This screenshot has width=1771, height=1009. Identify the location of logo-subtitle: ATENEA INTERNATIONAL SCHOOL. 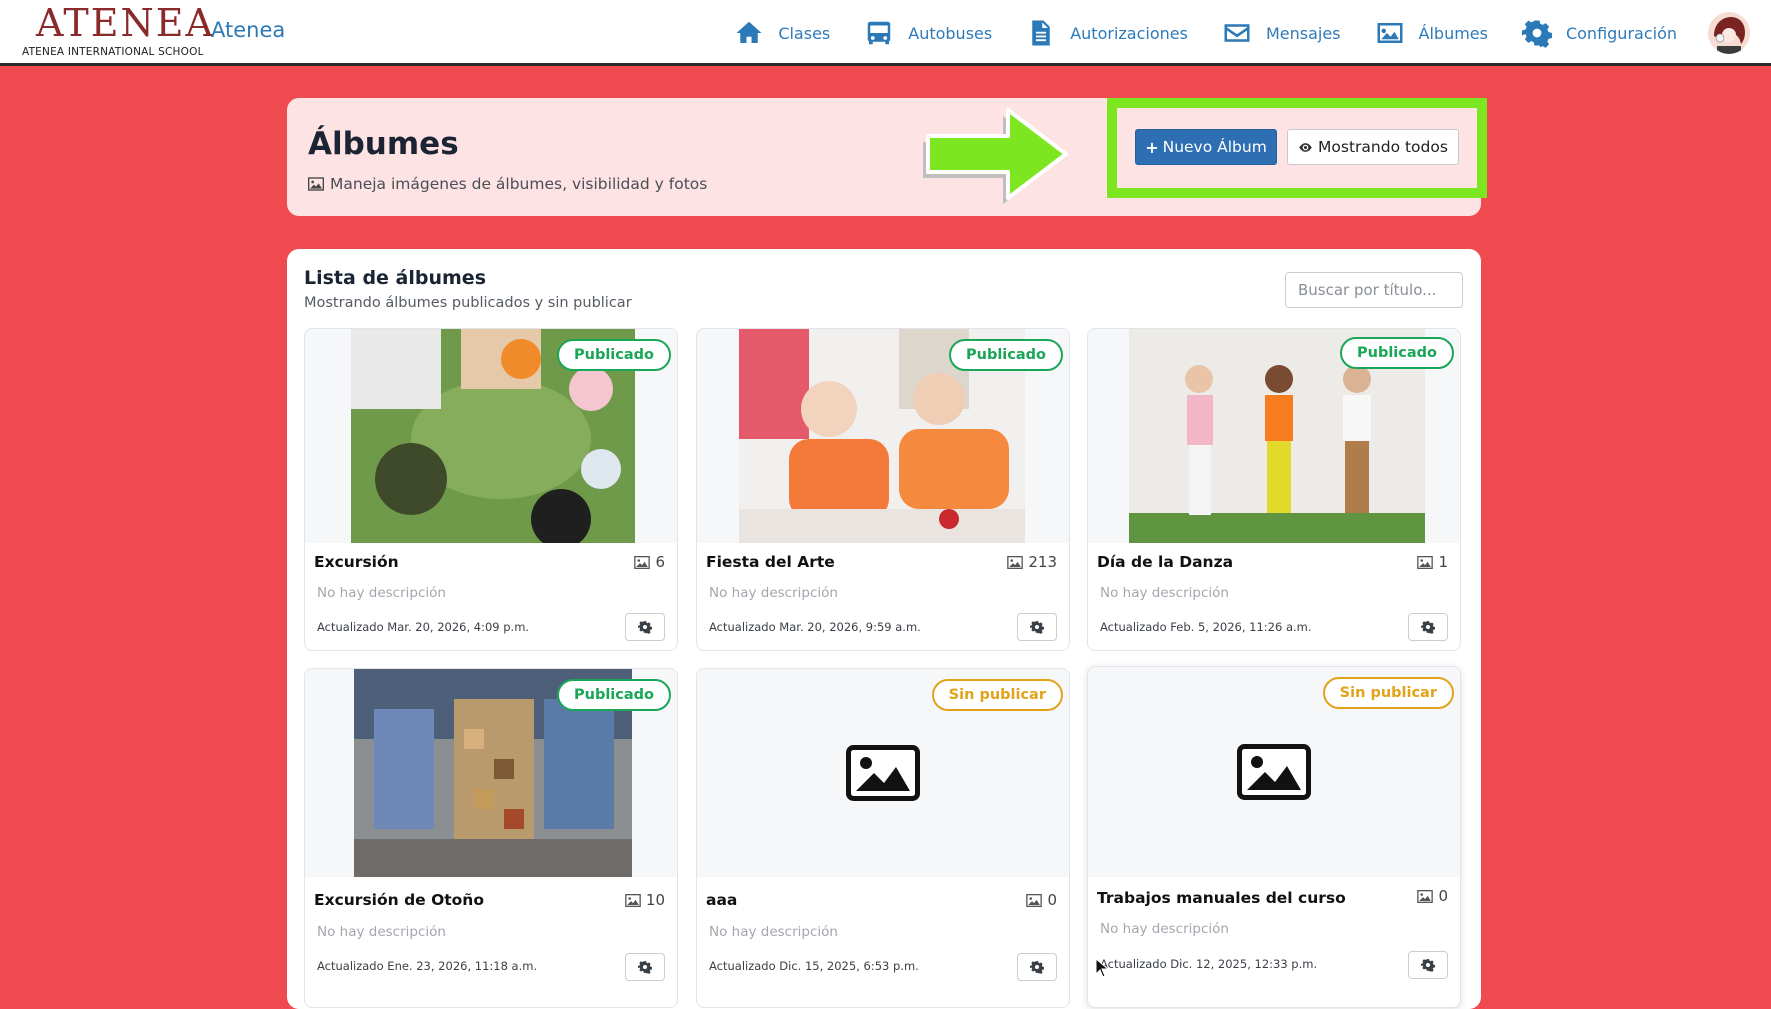
(113, 52).